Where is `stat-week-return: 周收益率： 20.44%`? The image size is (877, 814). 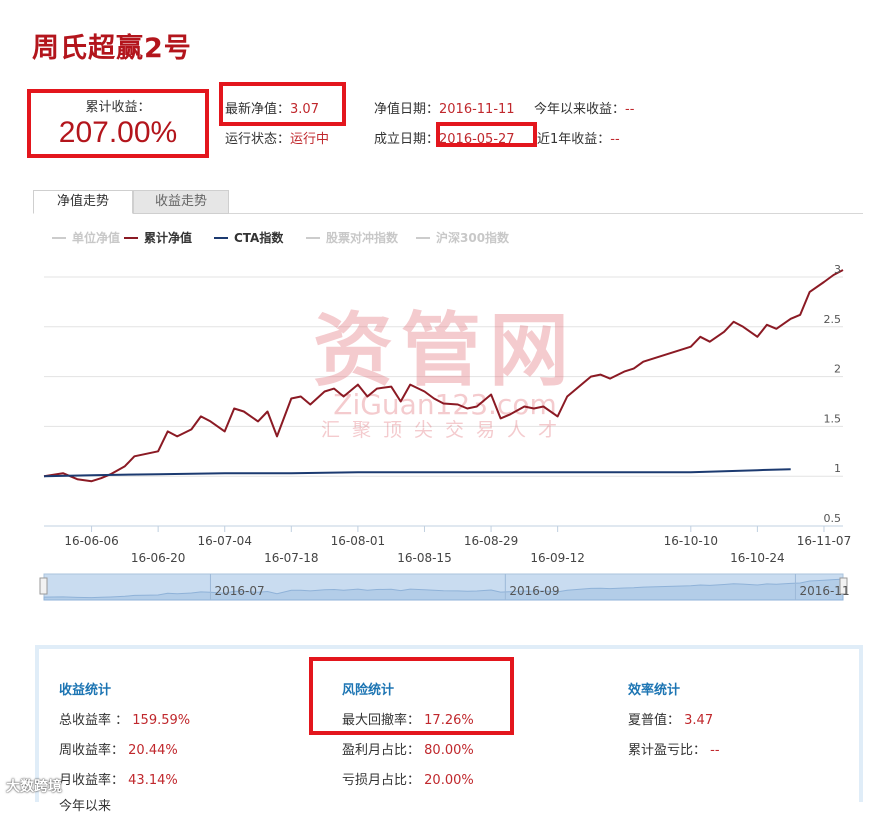
stat-week-return: 周收益率： 20.44% is located at coordinates (118, 748).